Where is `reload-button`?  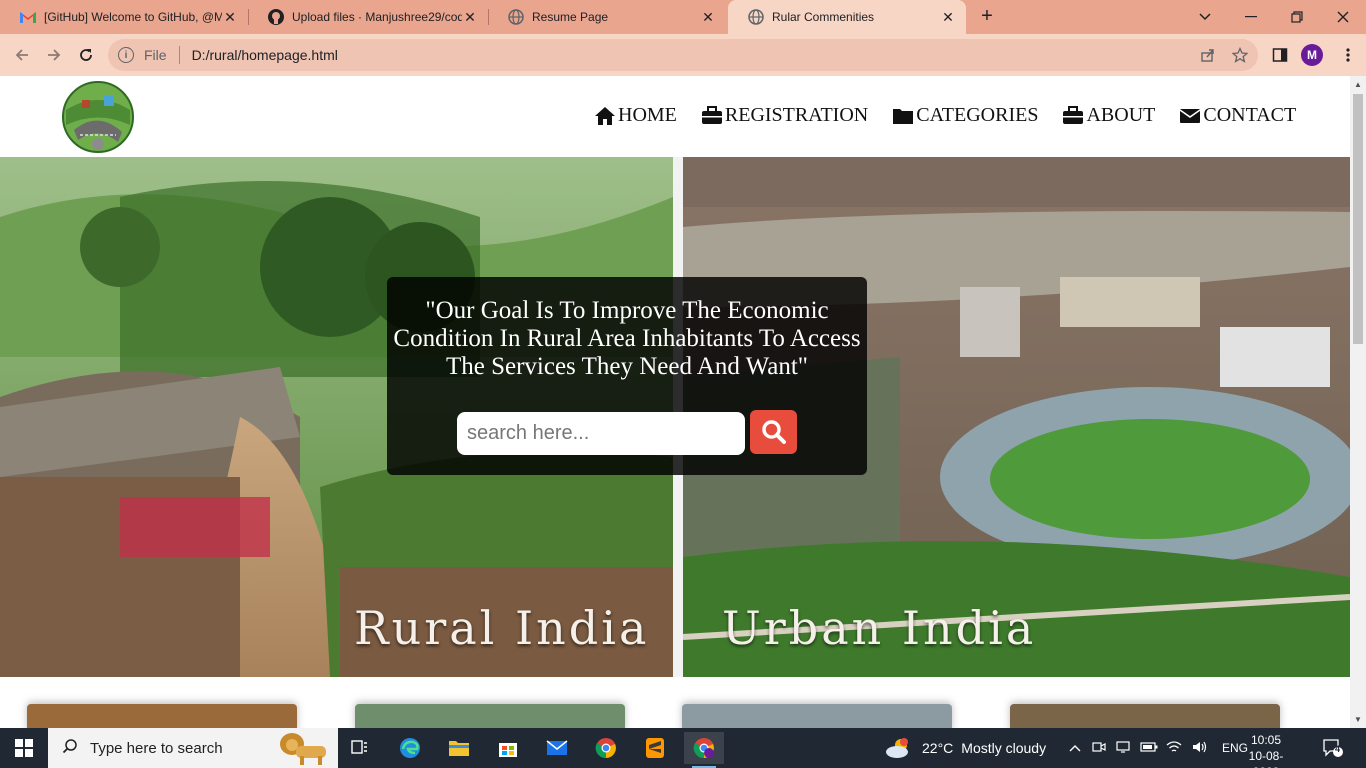 reload-button is located at coordinates (86, 55).